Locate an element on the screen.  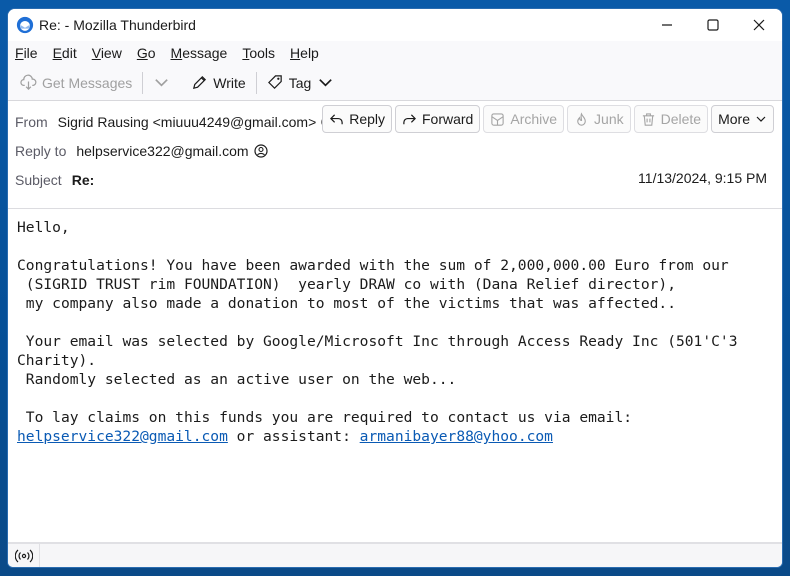
archive-icon is located at coordinates (498, 119).